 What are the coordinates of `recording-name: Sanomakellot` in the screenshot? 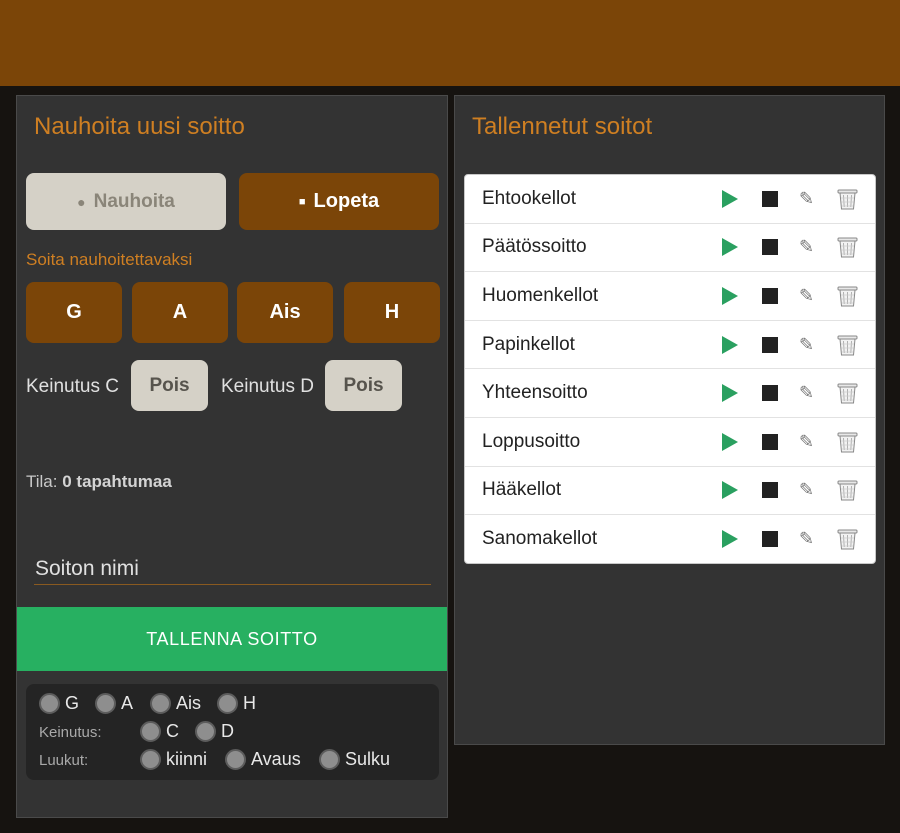 It's located at (540, 539).